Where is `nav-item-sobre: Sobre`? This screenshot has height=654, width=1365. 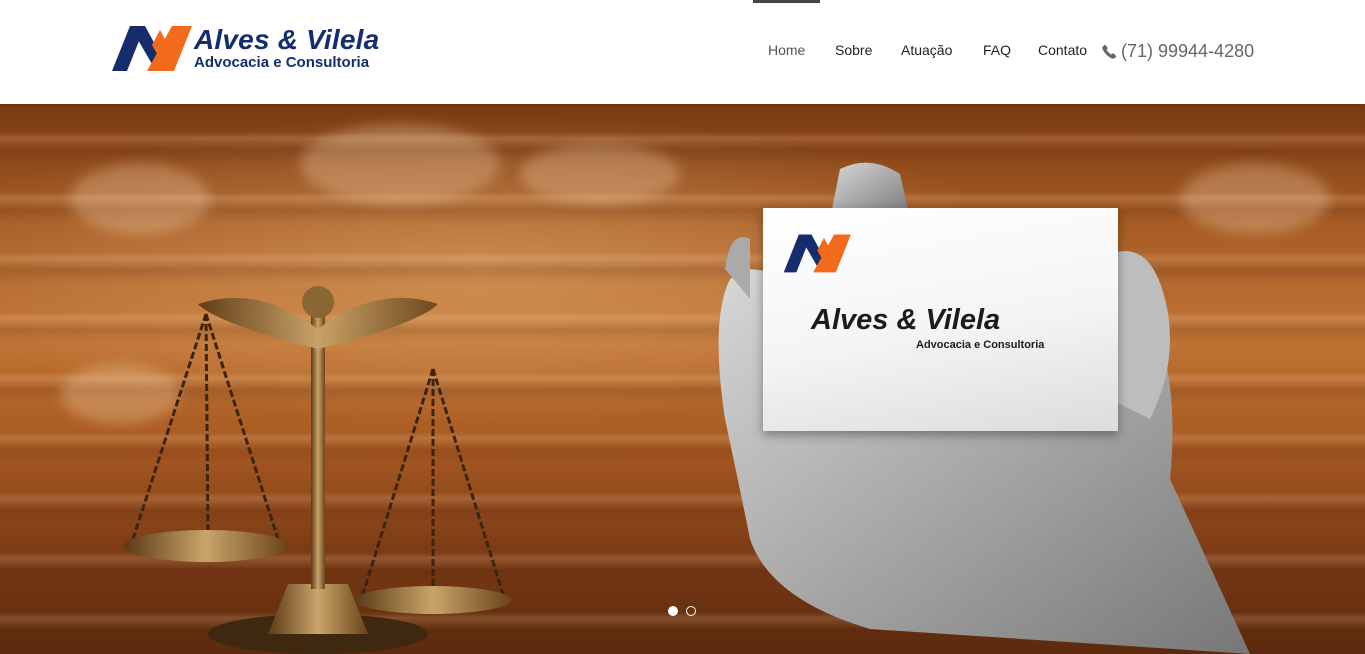 nav-item-sobre: Sobre is located at coordinates (853, 52).